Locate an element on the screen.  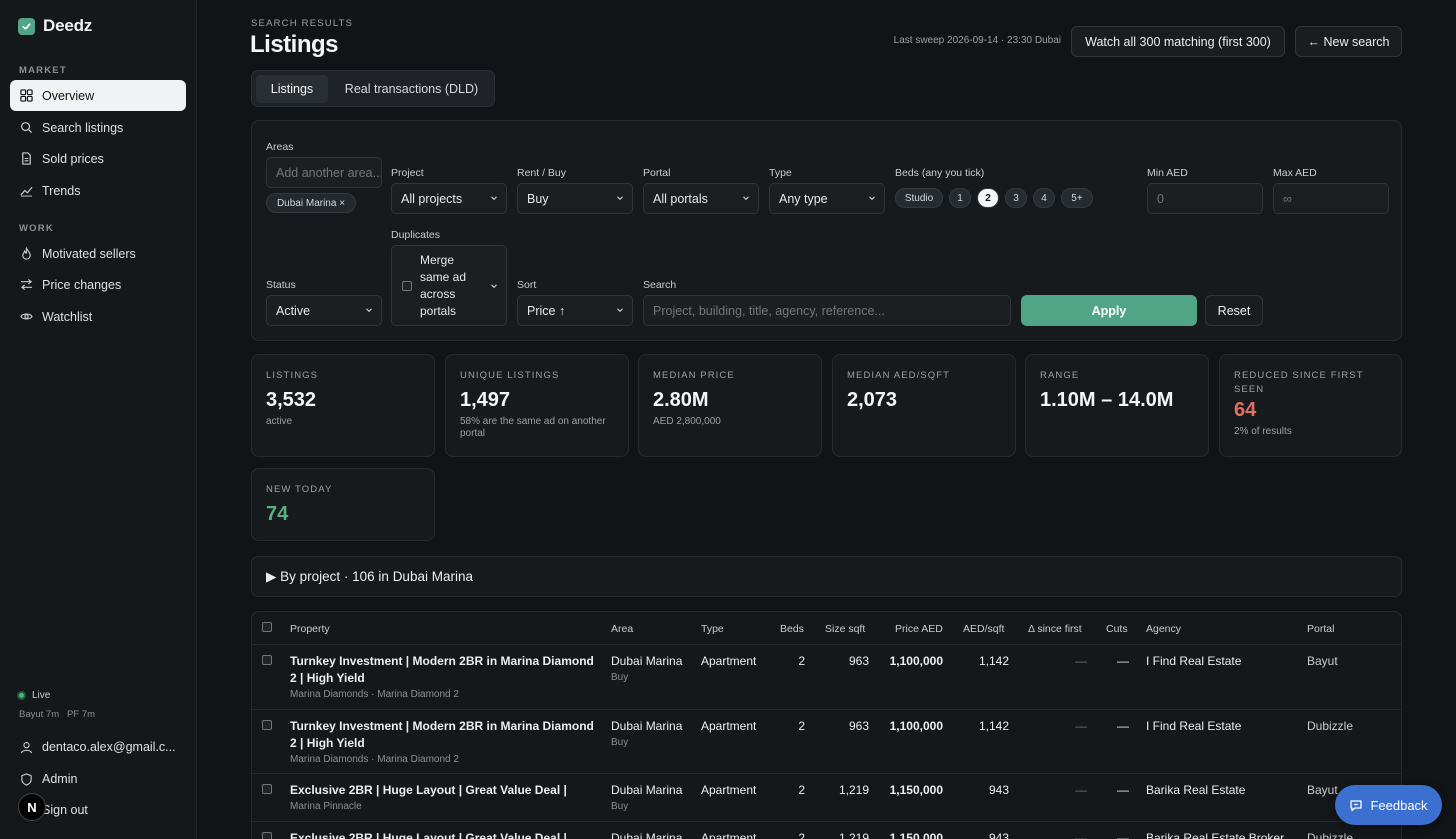
cell-portal: Bayut is located at coordinates (1322, 661).